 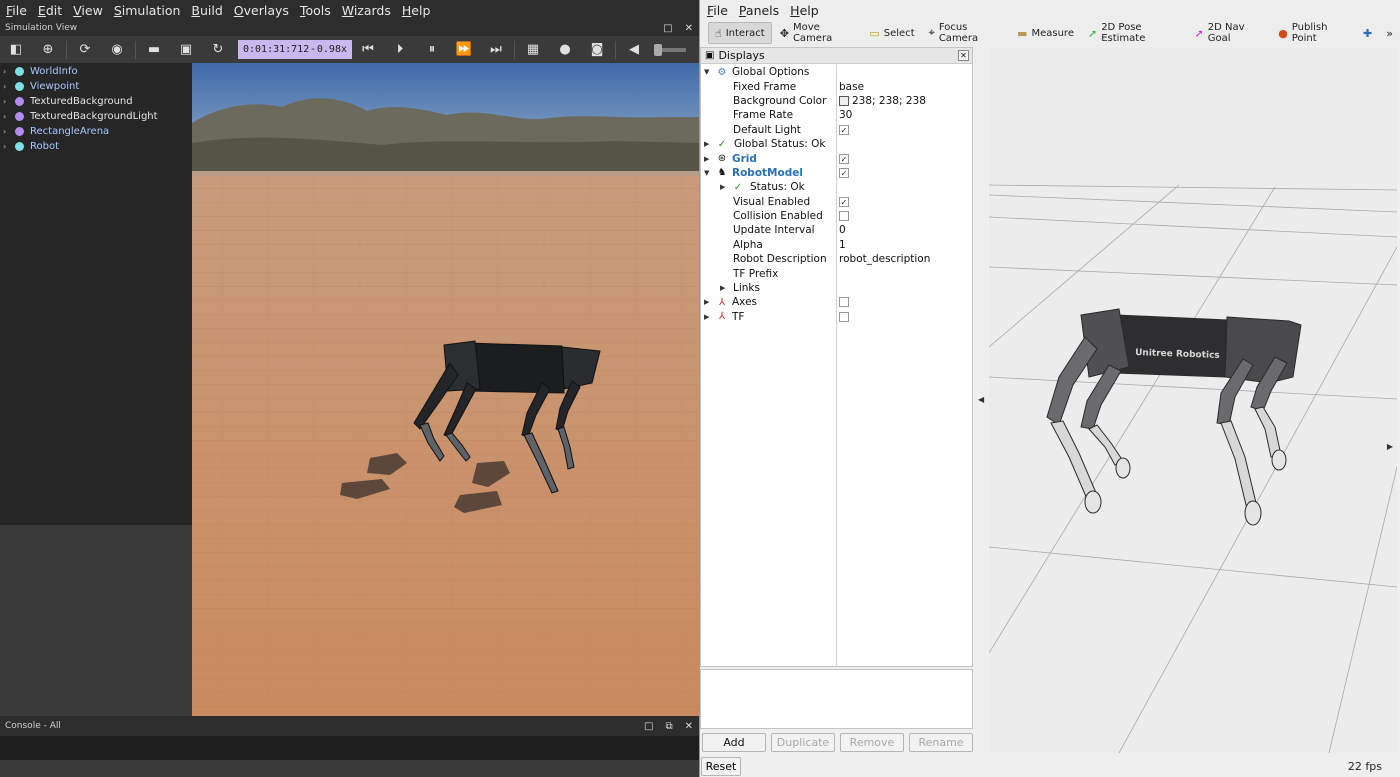 What do you see at coordinates (845, 115) in the screenshot?
I see `frame-rate-value: 30` at bounding box center [845, 115].